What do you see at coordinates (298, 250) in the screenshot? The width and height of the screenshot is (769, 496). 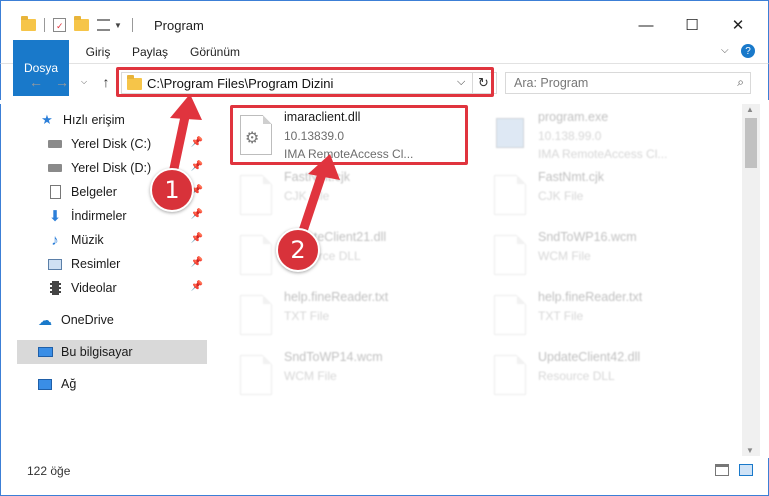 I see `step-badge-2: 2` at bounding box center [298, 250].